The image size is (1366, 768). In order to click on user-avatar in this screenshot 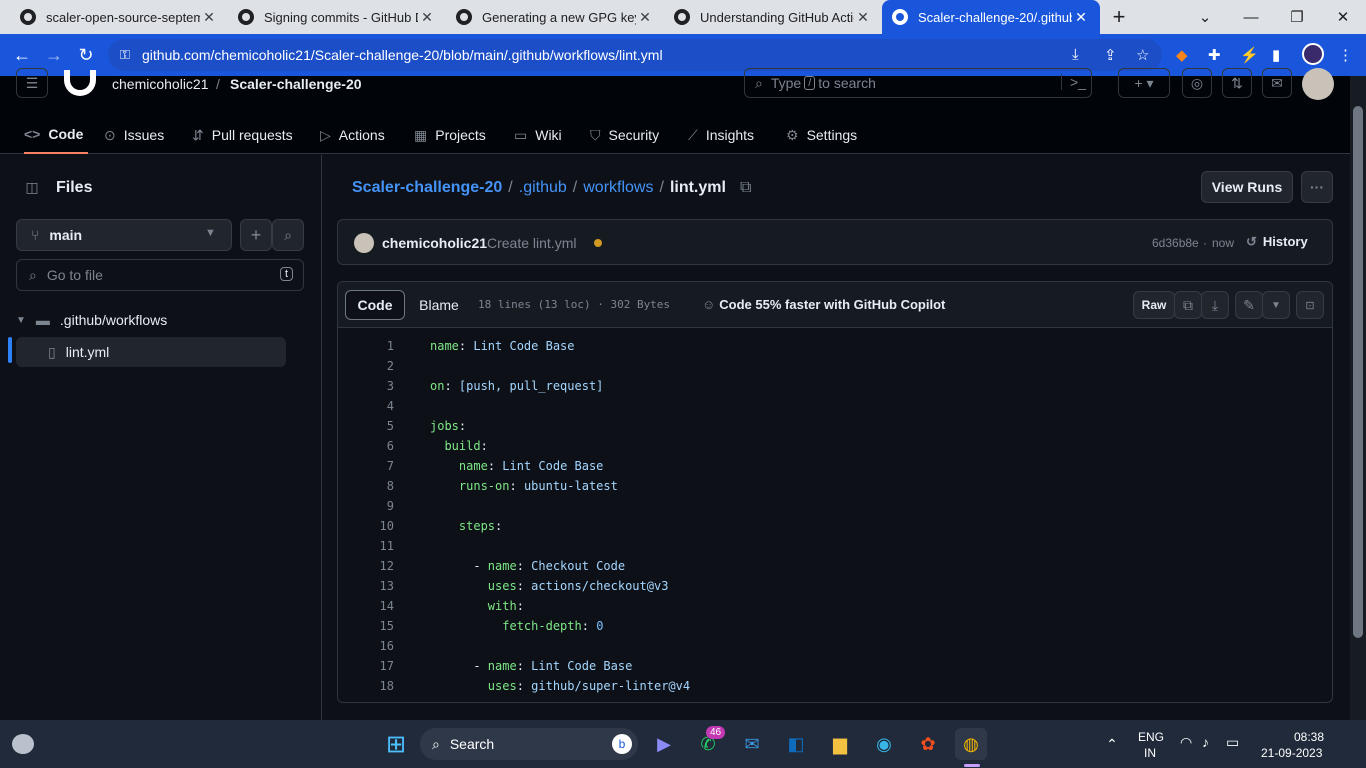, I will do `click(1318, 84)`.